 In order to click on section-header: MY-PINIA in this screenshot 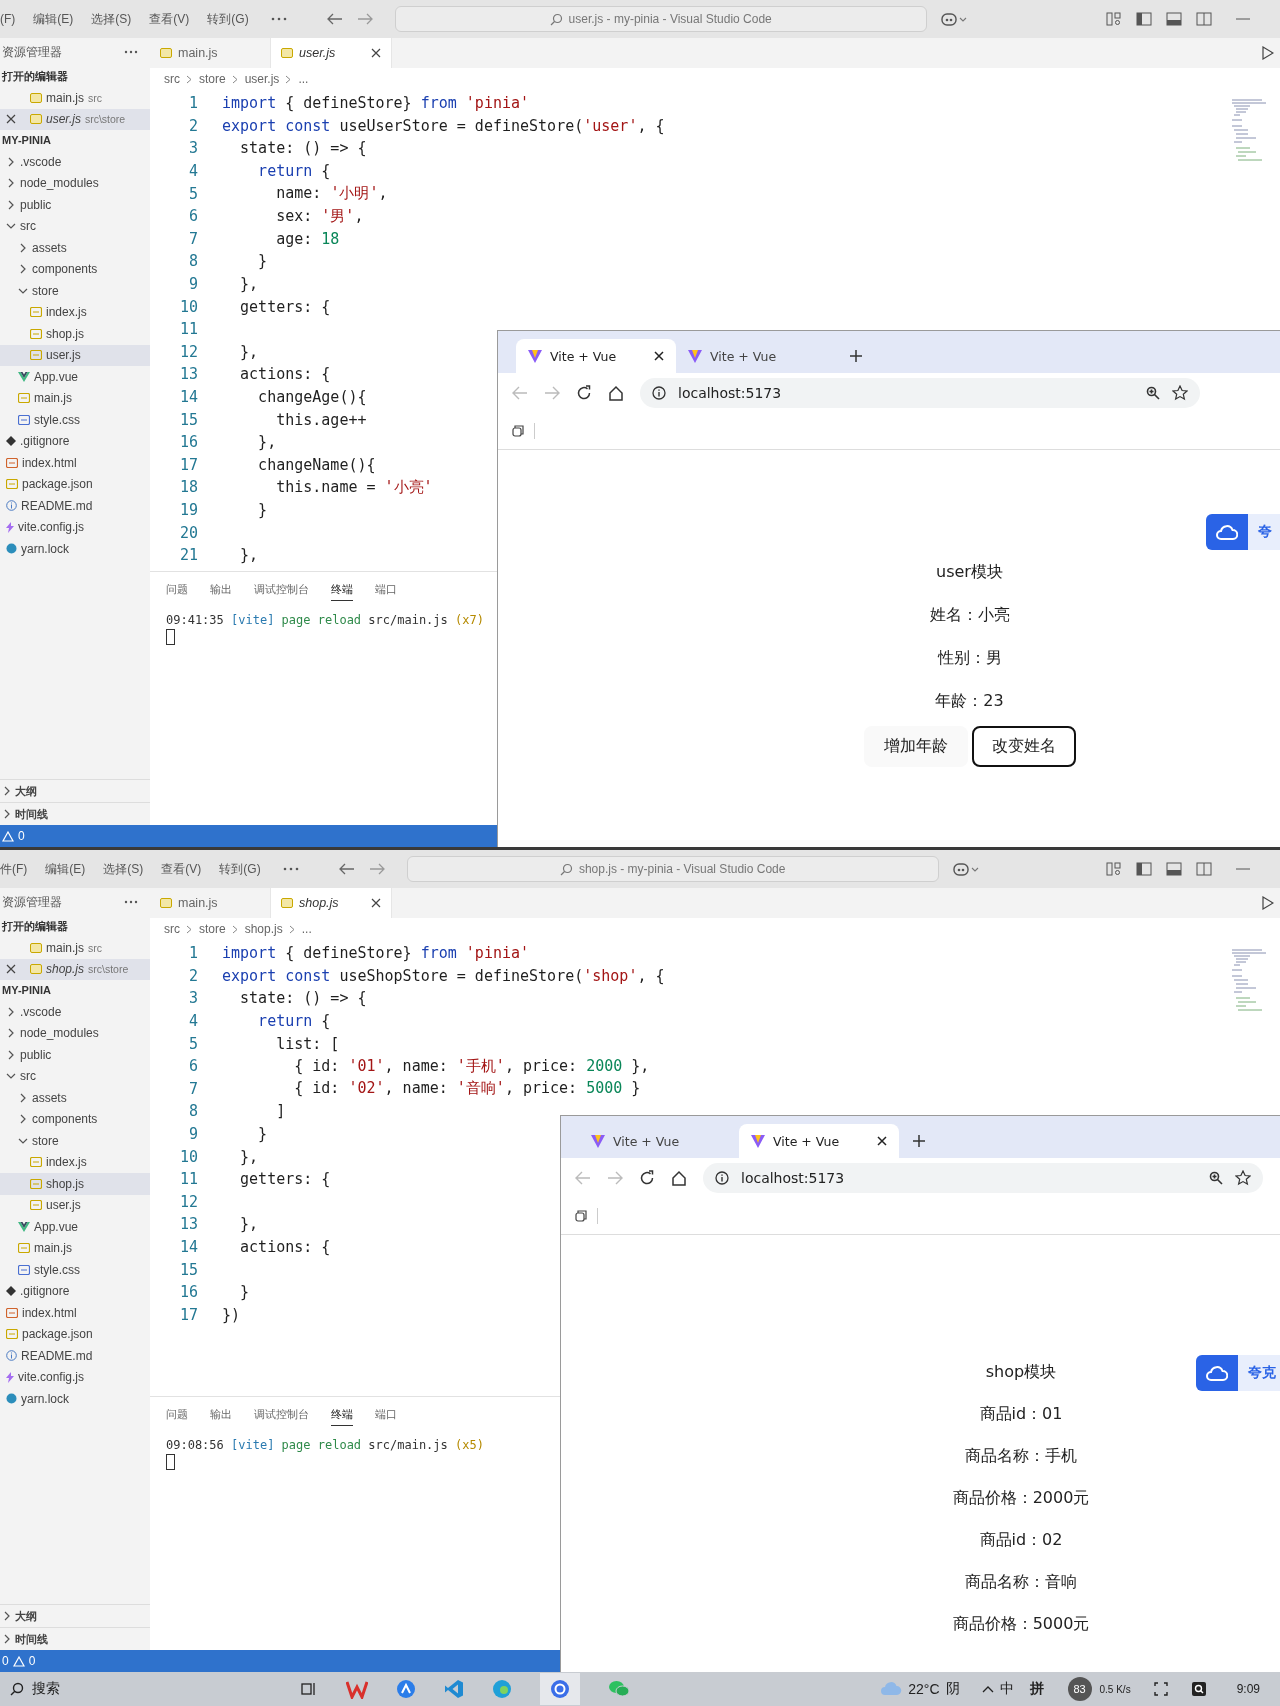, I will do `click(75, 140)`.